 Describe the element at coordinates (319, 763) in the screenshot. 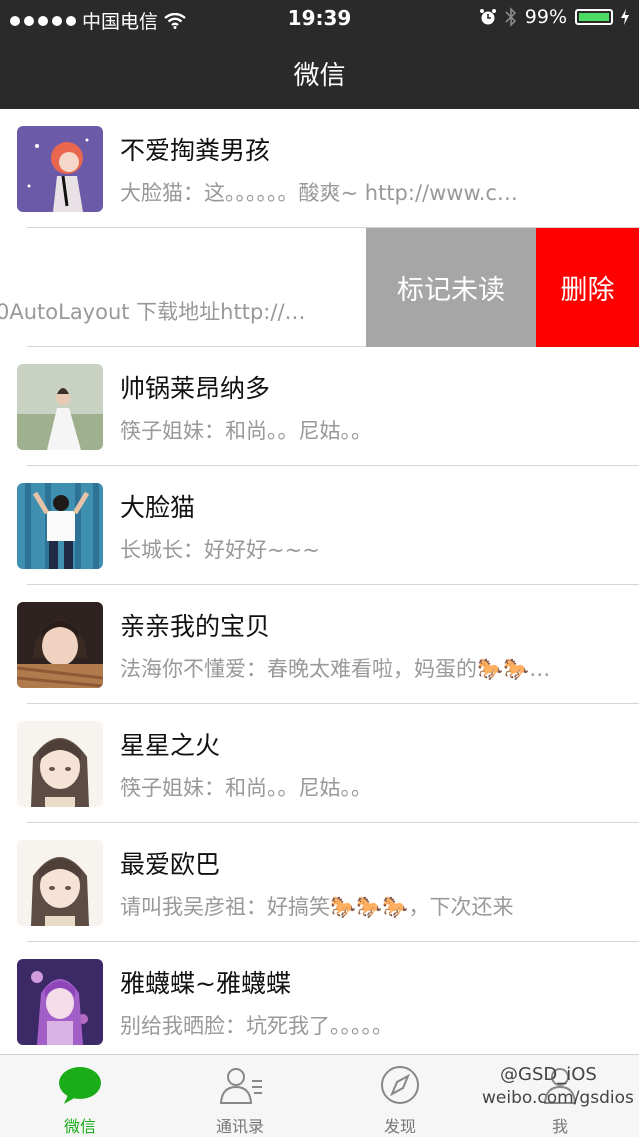

I see `chat-row: 星星之火 筷子姐妹：和尚。。尼姑。。` at that location.